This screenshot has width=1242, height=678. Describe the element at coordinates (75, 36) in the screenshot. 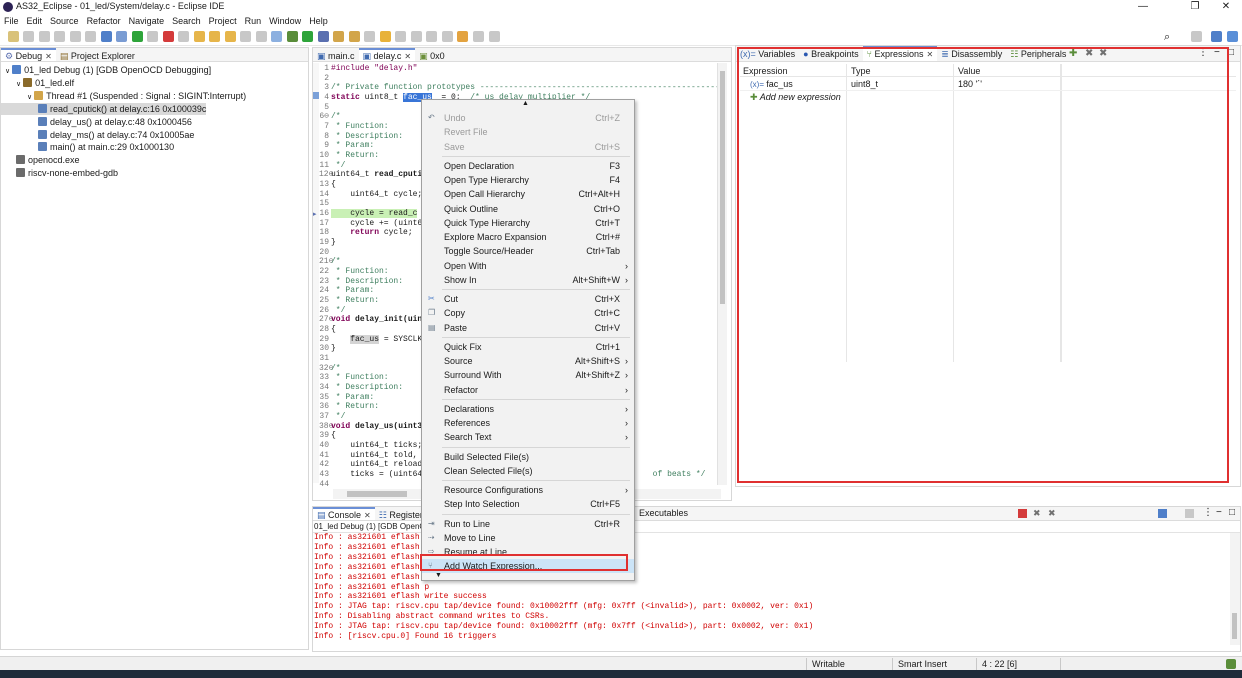

I see `undo-toolbar-icon` at that location.